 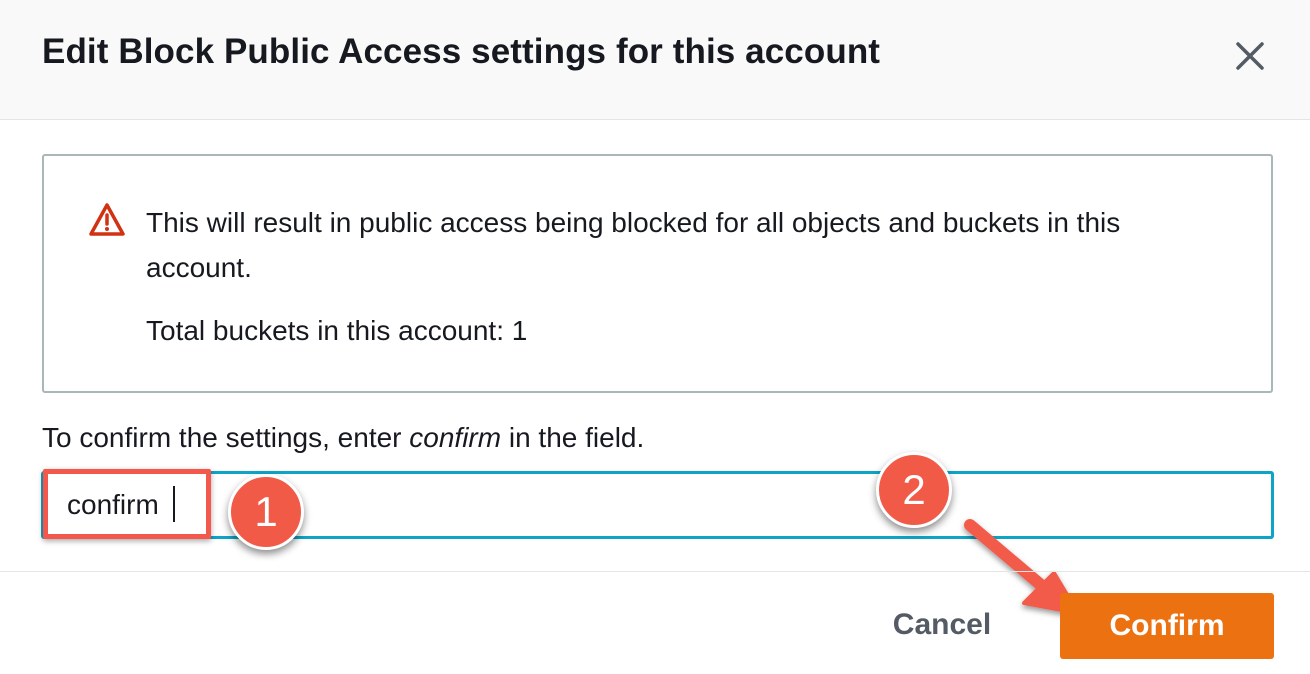 I want to click on label-after: in the field., so click(x=573, y=437).